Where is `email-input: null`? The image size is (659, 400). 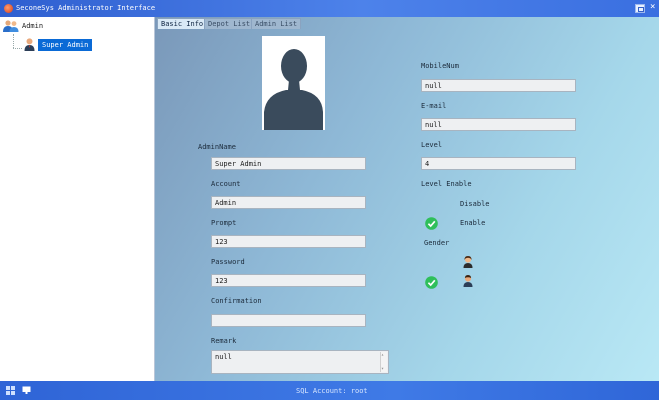 email-input: null is located at coordinates (498, 124).